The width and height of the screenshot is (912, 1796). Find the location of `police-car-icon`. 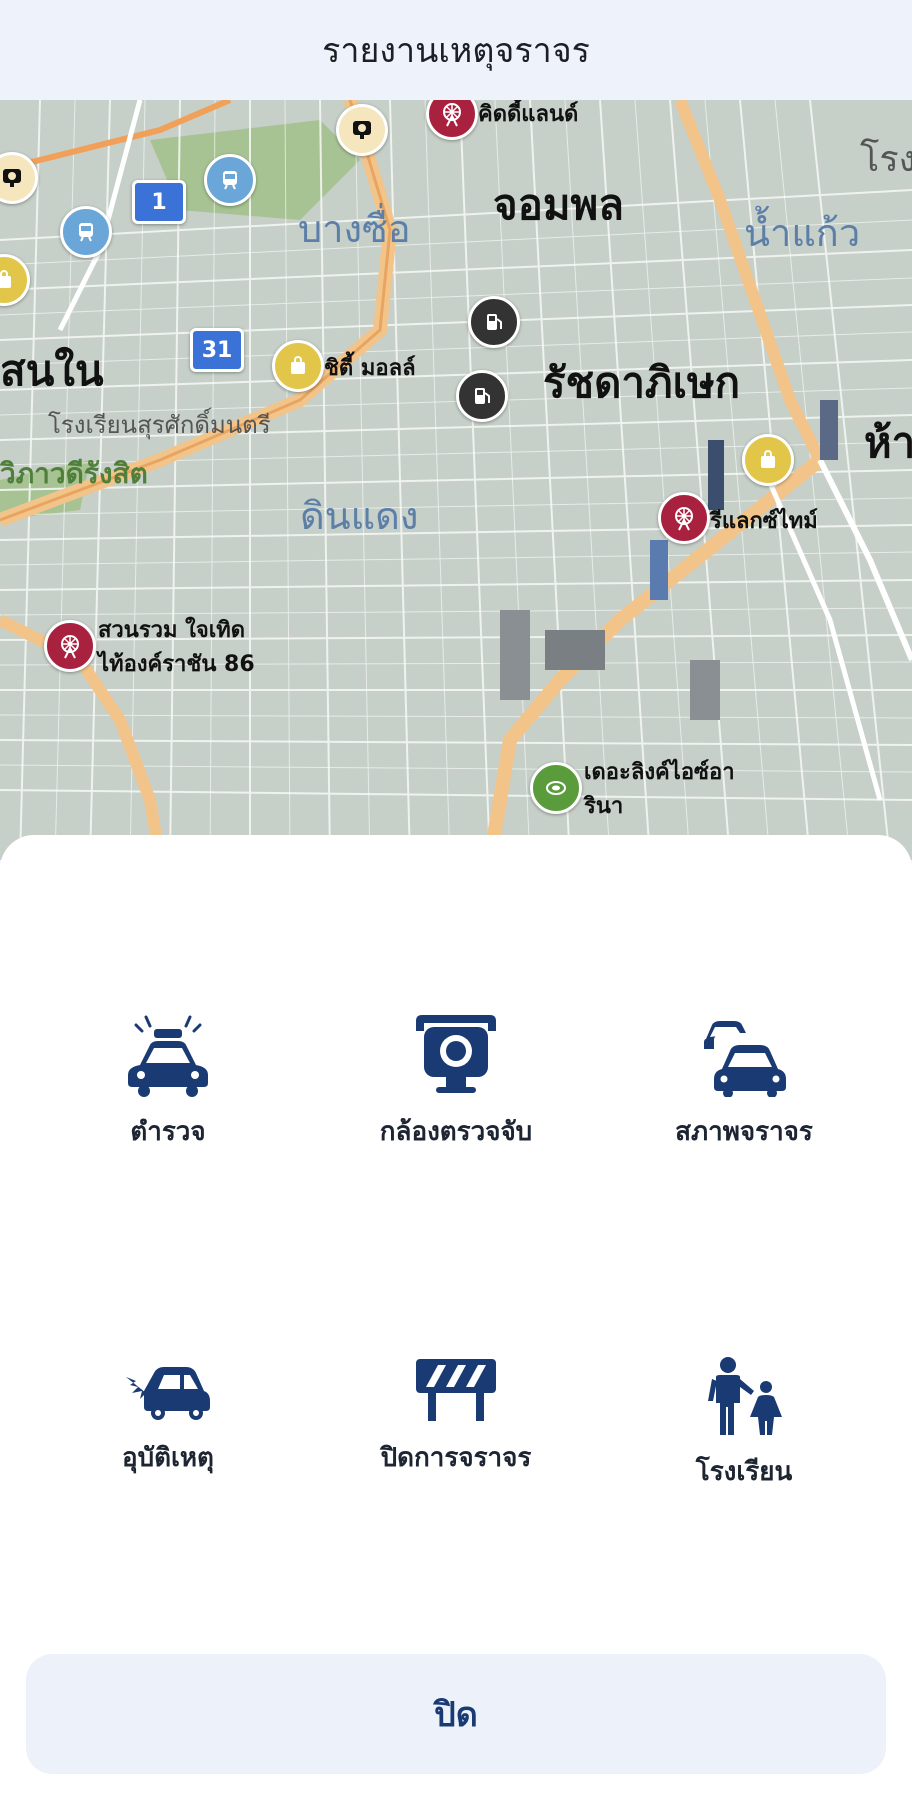

police-car-icon is located at coordinates (168, 1056).